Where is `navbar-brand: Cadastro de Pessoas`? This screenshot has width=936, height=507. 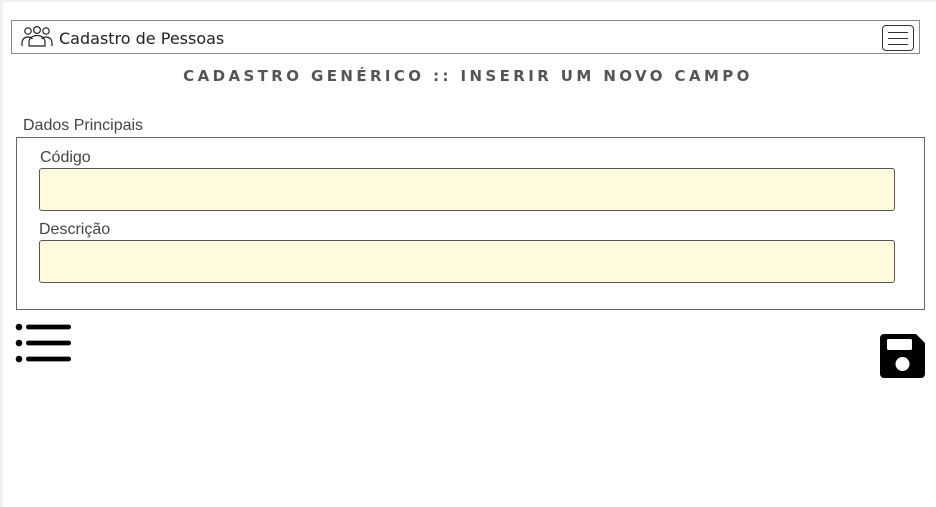 navbar-brand: Cadastro de Pessoas is located at coordinates (122, 38).